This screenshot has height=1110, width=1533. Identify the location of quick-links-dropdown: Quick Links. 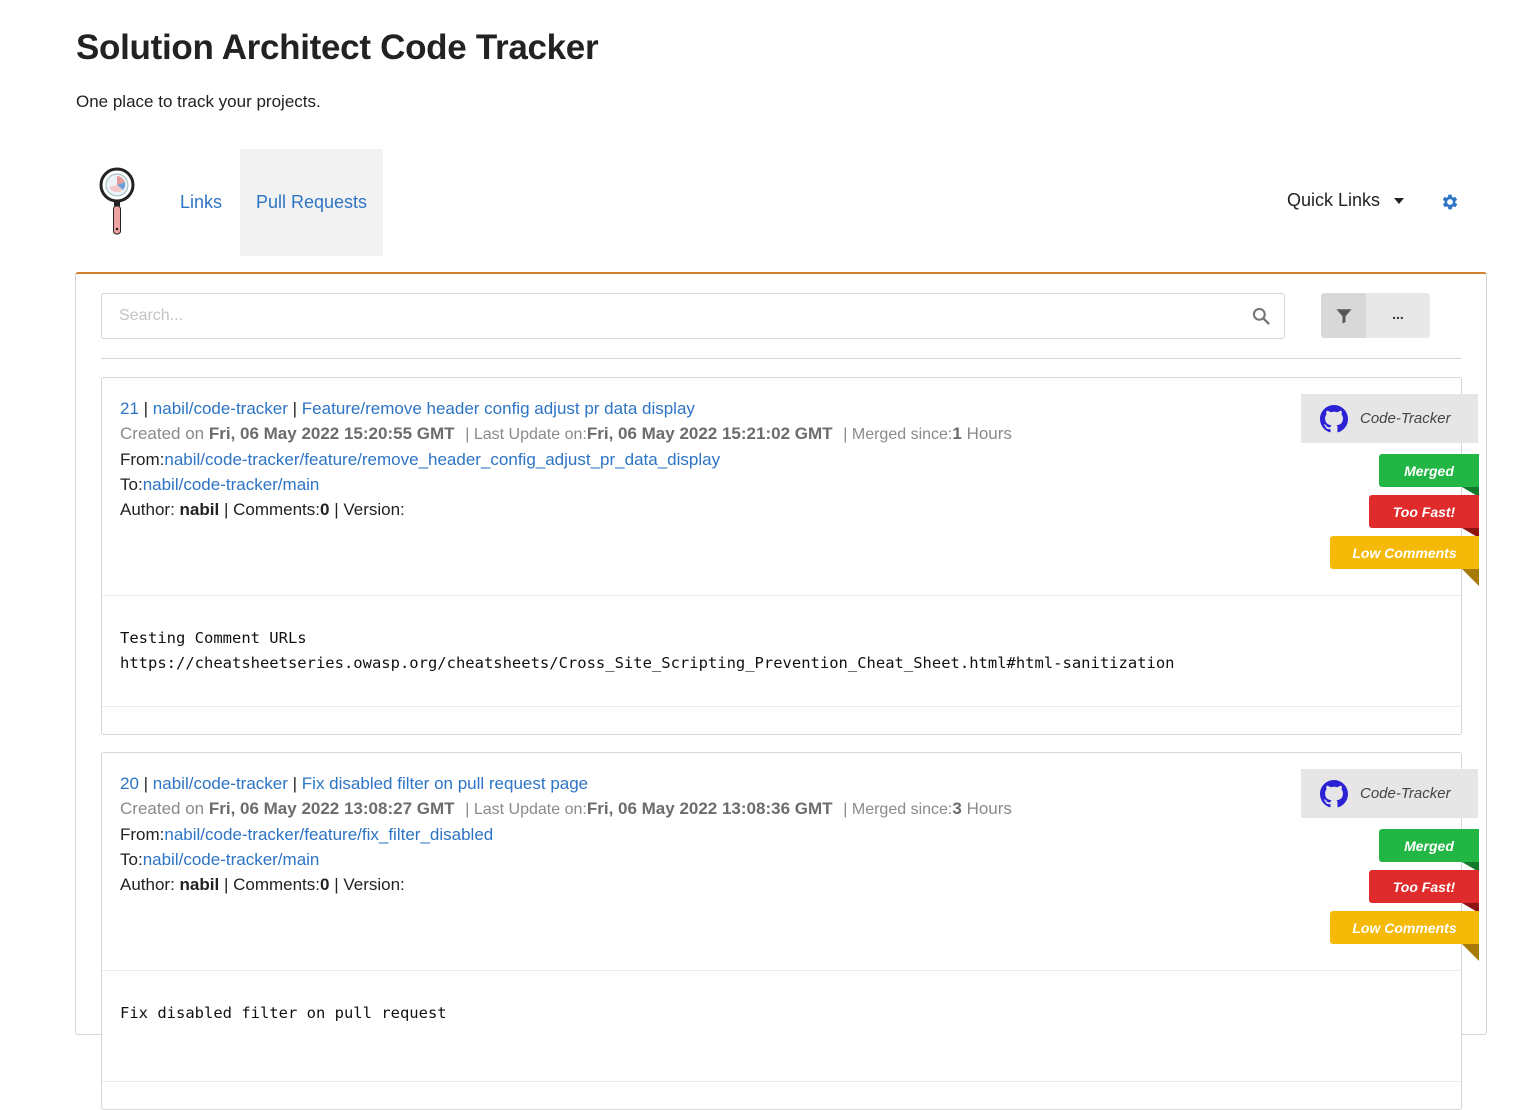
(1346, 200).